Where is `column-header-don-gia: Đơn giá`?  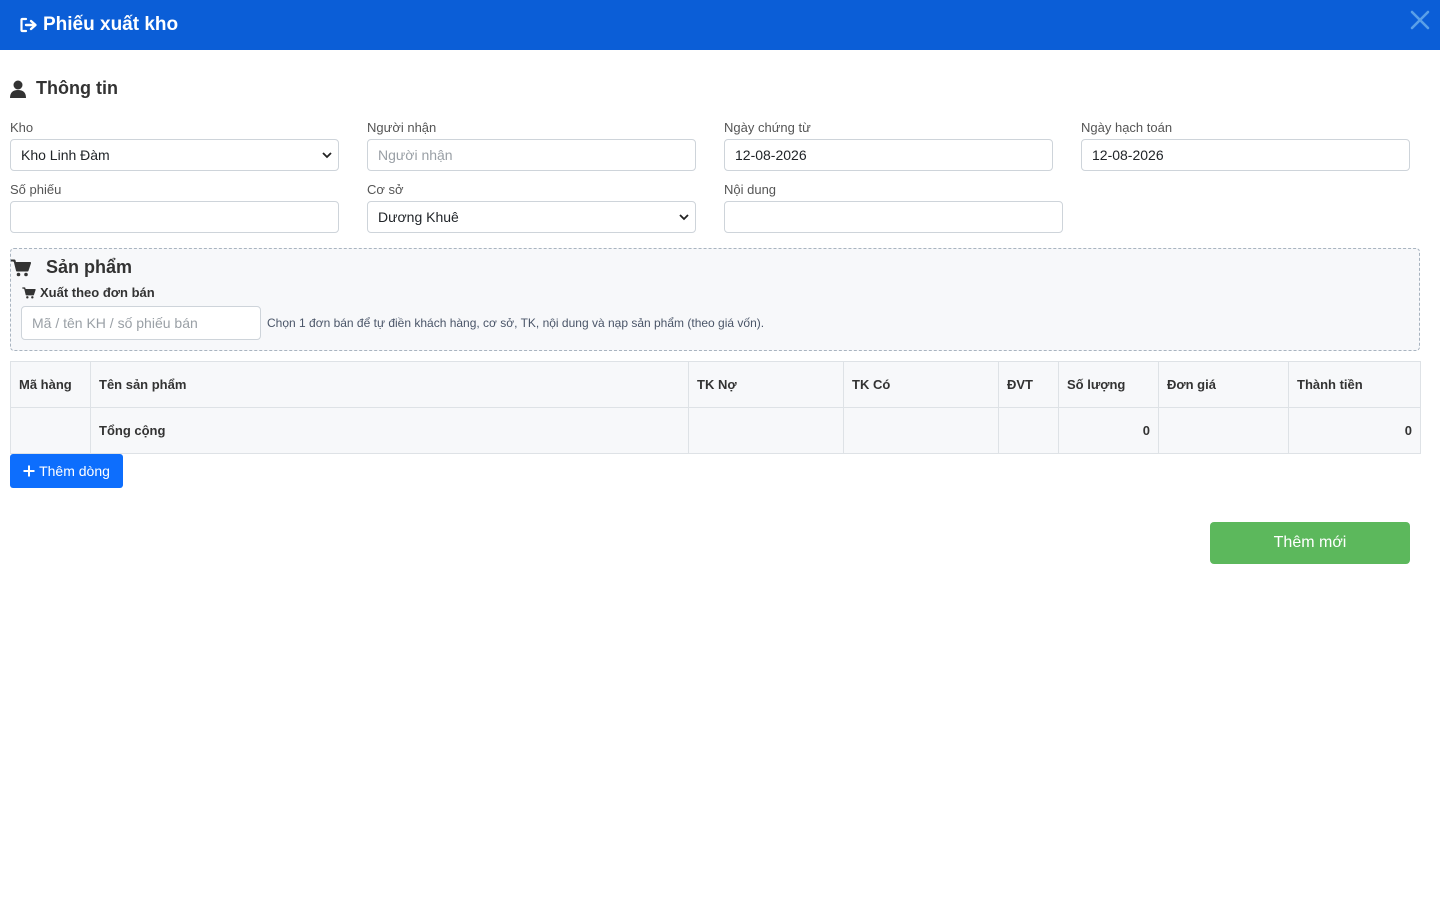
column-header-don-gia: Đơn giá is located at coordinates (1223, 384).